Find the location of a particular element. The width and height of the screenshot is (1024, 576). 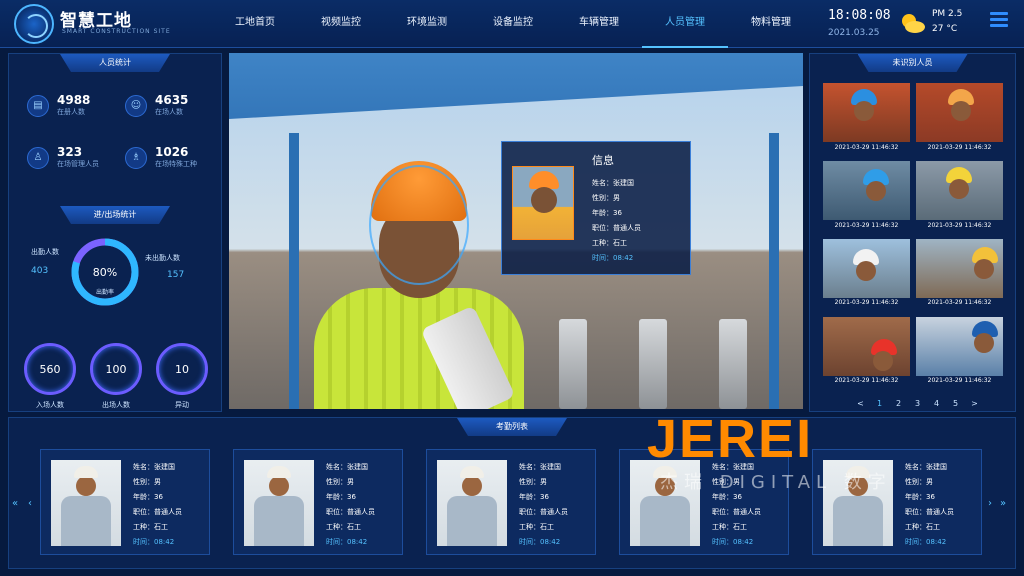

double-right-arrow-icon: » is located at coordinates (1003, 503).